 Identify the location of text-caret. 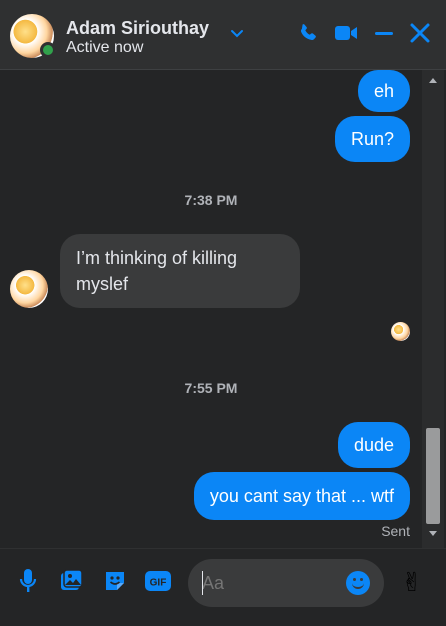
(202, 583).